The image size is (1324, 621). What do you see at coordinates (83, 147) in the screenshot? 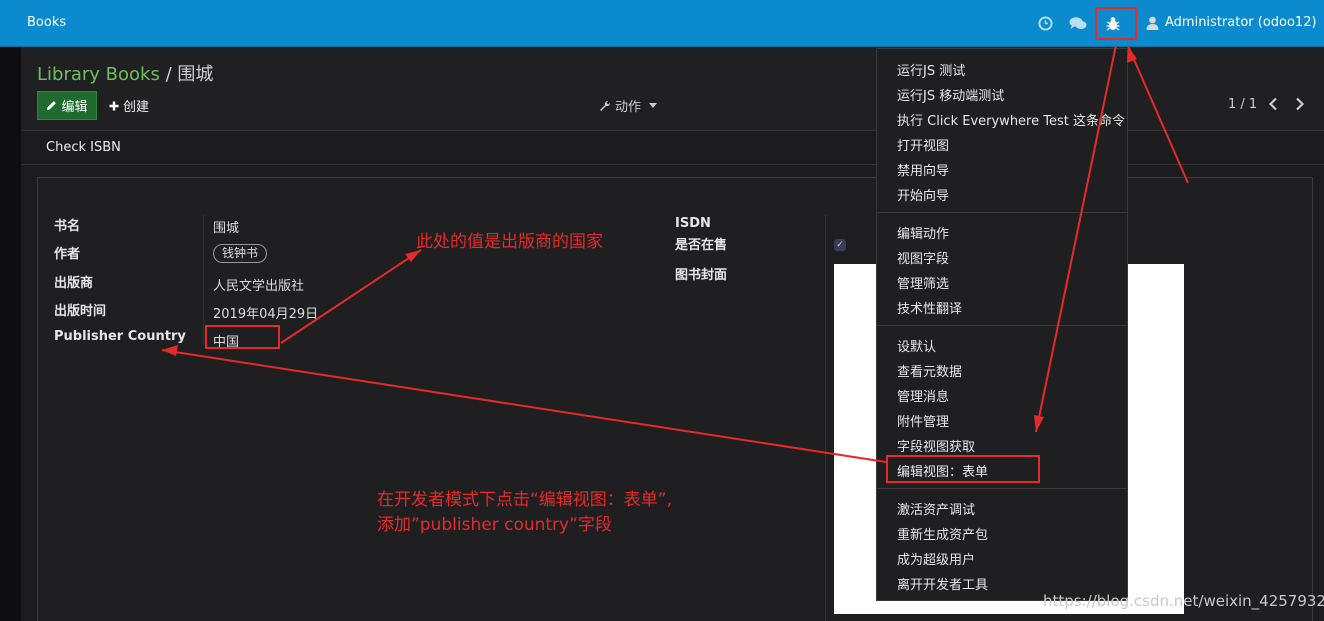
I see `check-isbn-button: Check ISBN` at bounding box center [83, 147].